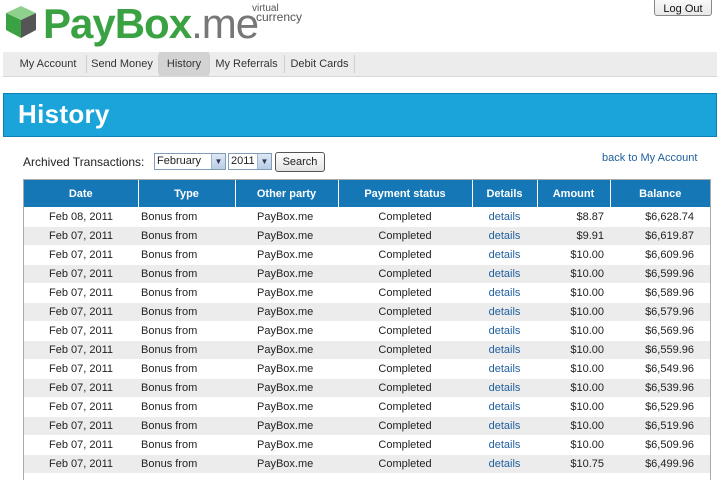 The image size is (720, 480). What do you see at coordinates (48, 64) in the screenshot?
I see `nav-item-my-account: My Account` at bounding box center [48, 64].